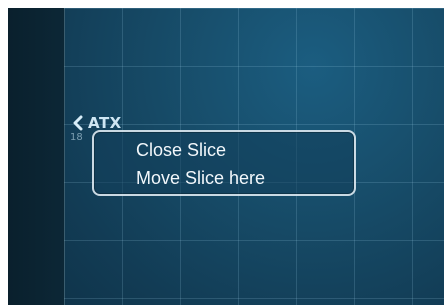 Image resolution: width=444 pixels, height=305 pixels. Describe the element at coordinates (200, 178) in the screenshot. I see `move-slice-here-menu-item: Move Slice here` at that location.